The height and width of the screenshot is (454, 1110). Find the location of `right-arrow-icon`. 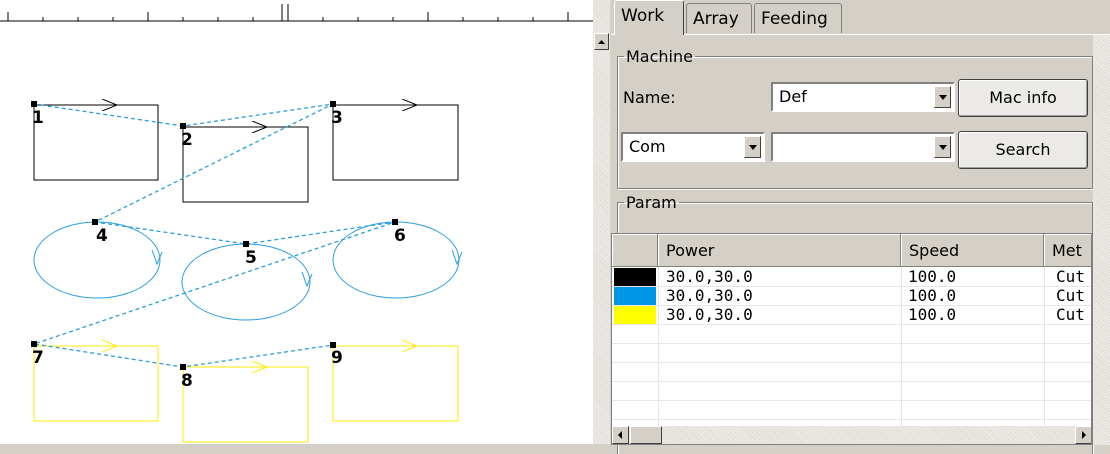

right-arrow-icon is located at coordinates (1084, 435).